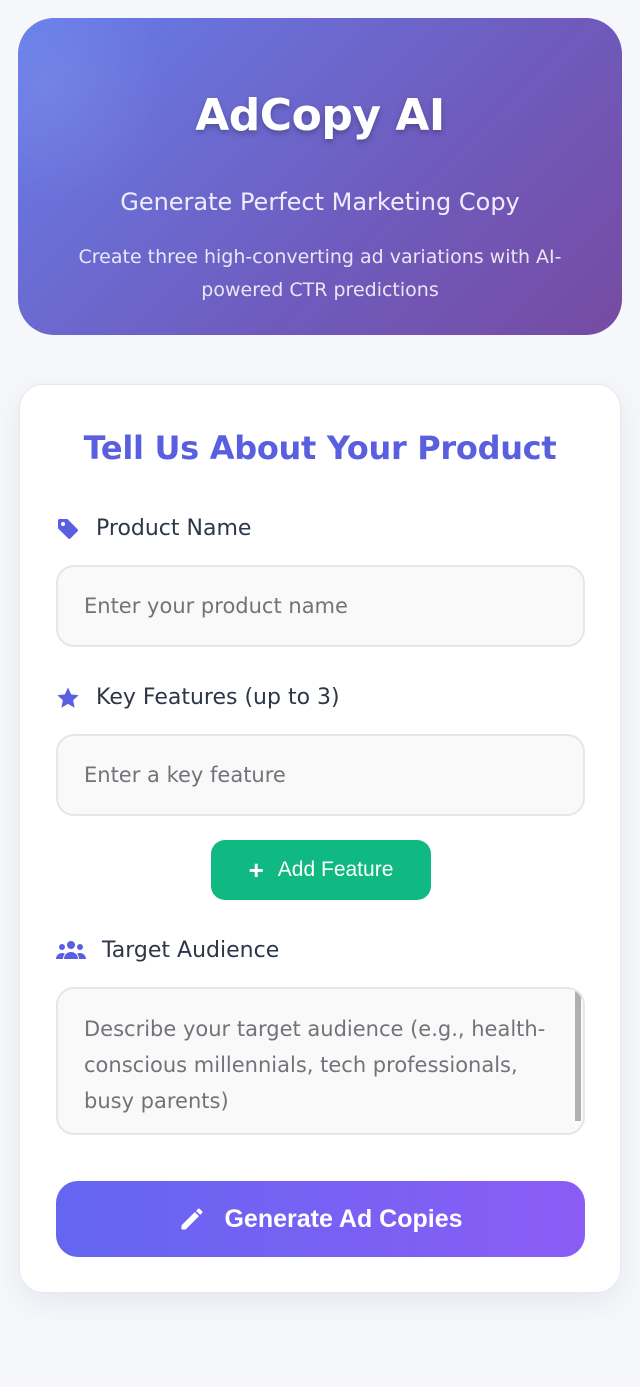  I want to click on key-feature-input: Enter a key feature, so click(320, 775).